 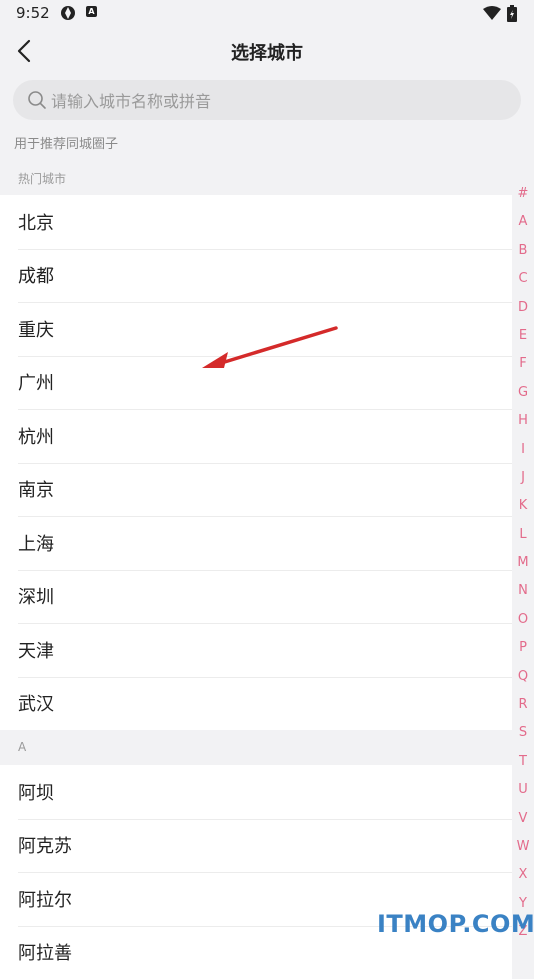 I want to click on city-item: 深圳, so click(x=256, y=597).